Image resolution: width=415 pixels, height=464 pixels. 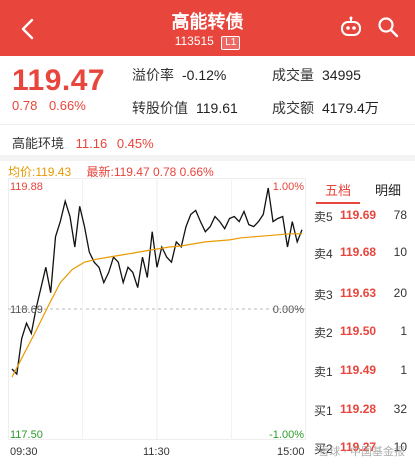 What do you see at coordinates (358, 252) in the screenshot?
I see `order-price: 119.68` at bounding box center [358, 252].